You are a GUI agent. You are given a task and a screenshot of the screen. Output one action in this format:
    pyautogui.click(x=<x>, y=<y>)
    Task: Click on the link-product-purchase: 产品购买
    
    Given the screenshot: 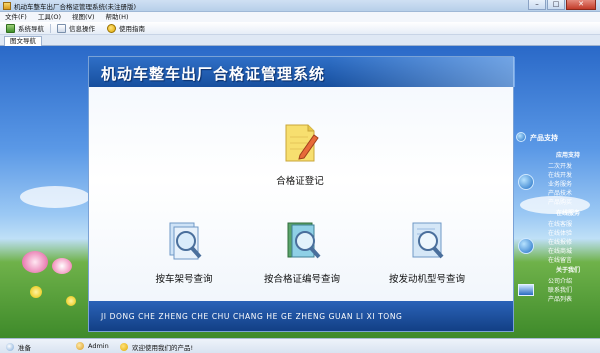 What is the action you would take?
    pyautogui.click(x=560, y=201)
    